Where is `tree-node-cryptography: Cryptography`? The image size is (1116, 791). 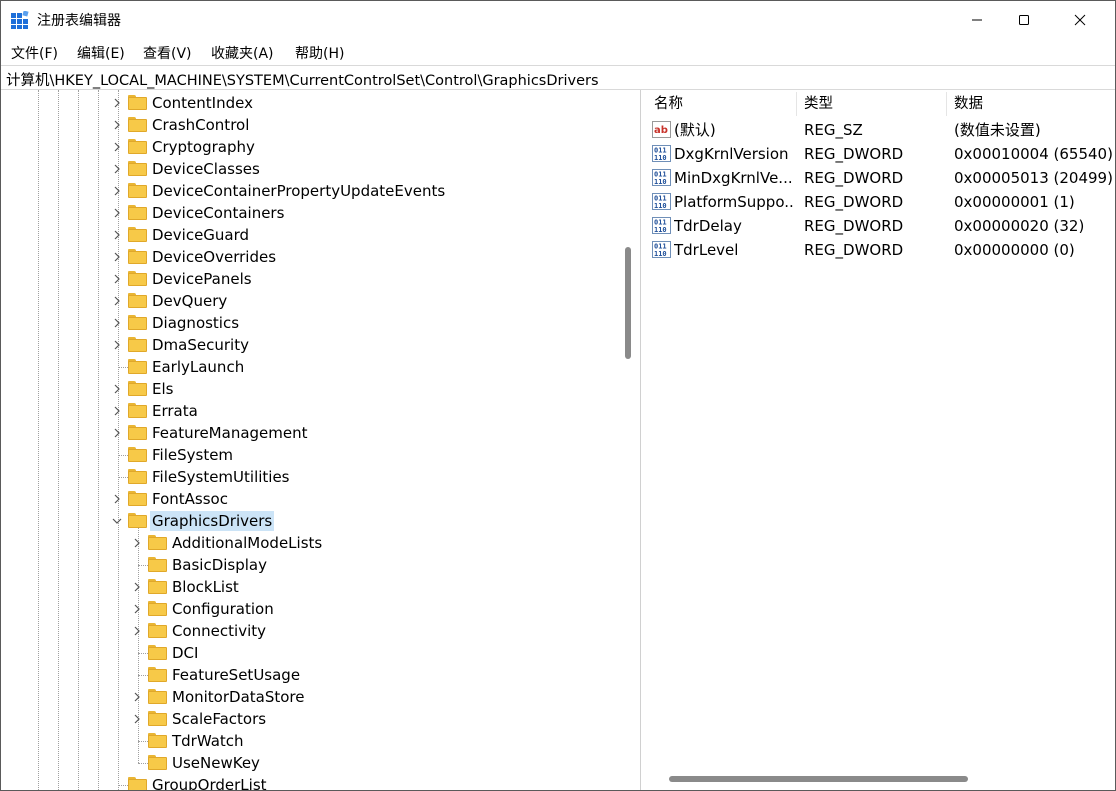
tree-node-cryptography: Cryptography is located at coordinates (310, 147).